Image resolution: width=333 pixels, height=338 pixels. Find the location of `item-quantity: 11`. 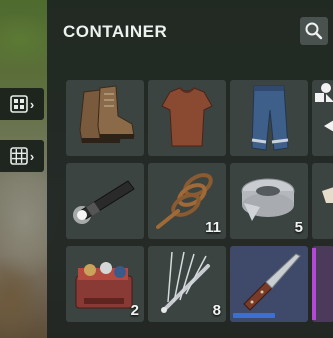

item-quantity: 11 is located at coordinates (213, 227).